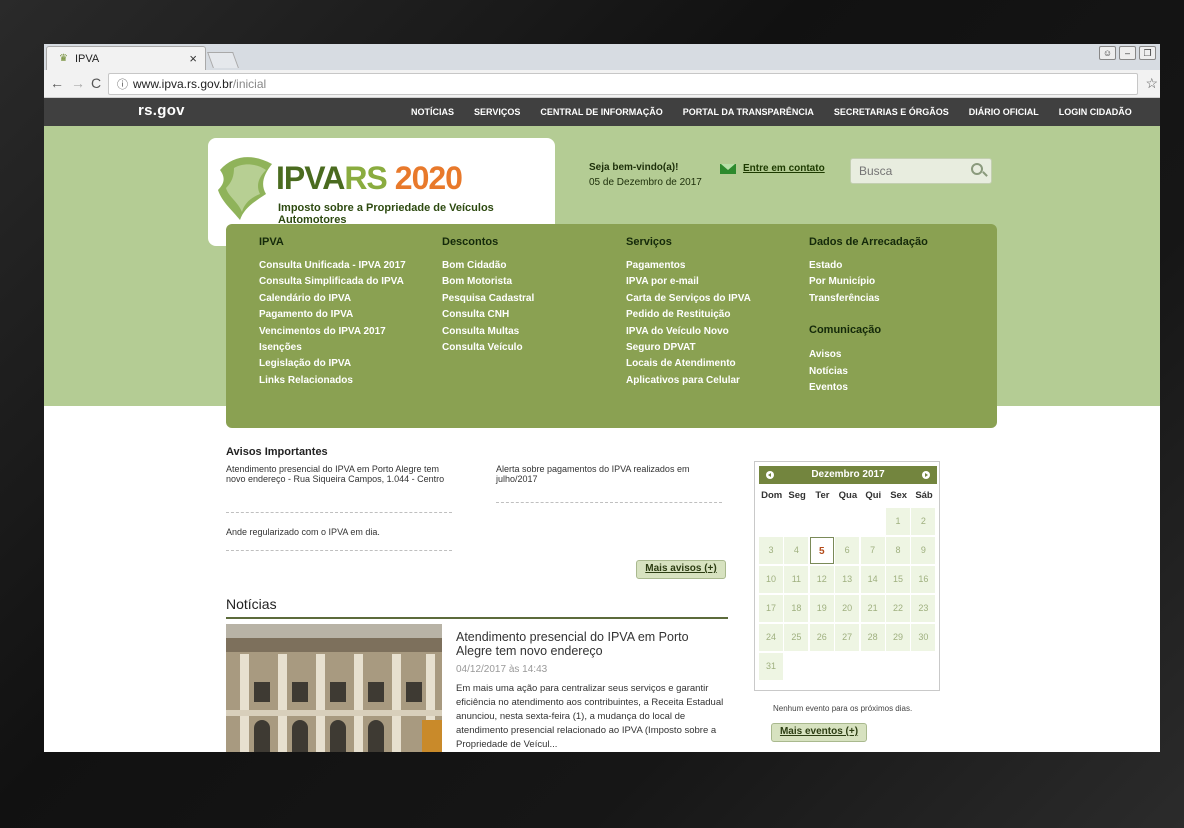  What do you see at coordinates (193, 58) in the screenshot?
I see `tab-close-icon: ×` at bounding box center [193, 58].